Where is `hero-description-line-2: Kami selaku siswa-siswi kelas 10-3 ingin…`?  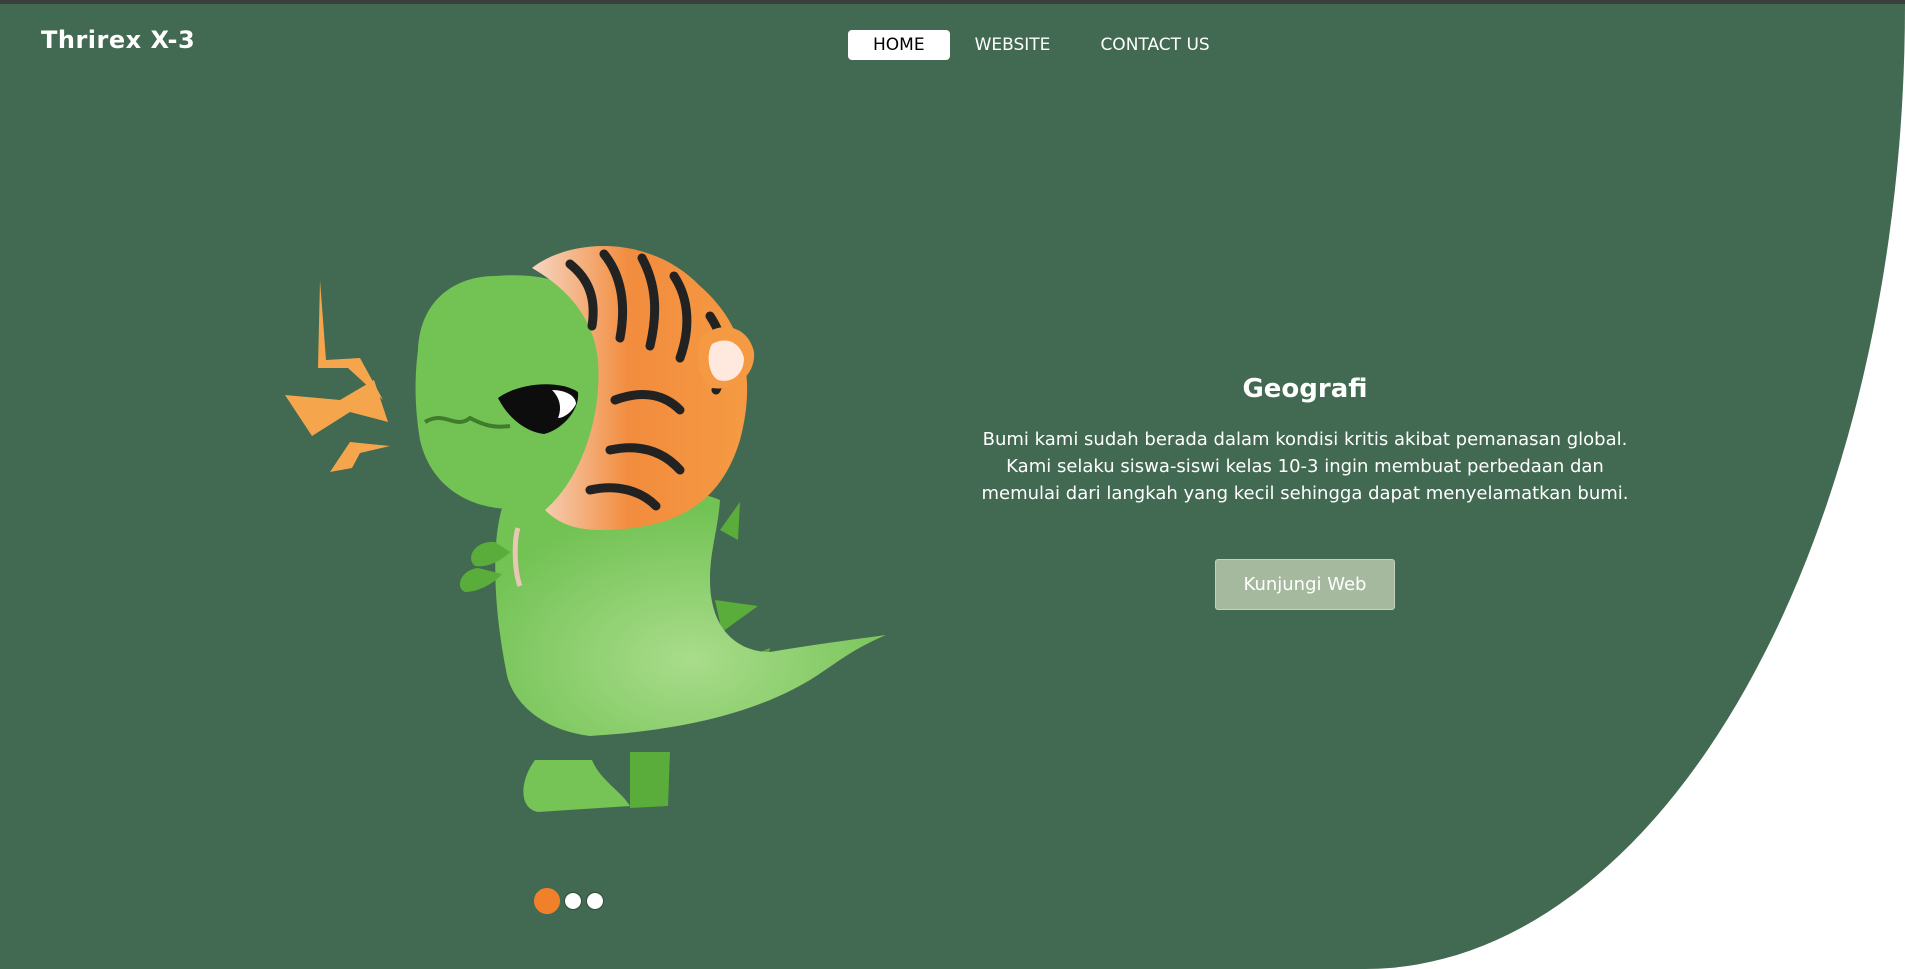 hero-description-line-2: Kami selaku siswa-siswi kelas 10-3 ingin… is located at coordinates (1305, 466).